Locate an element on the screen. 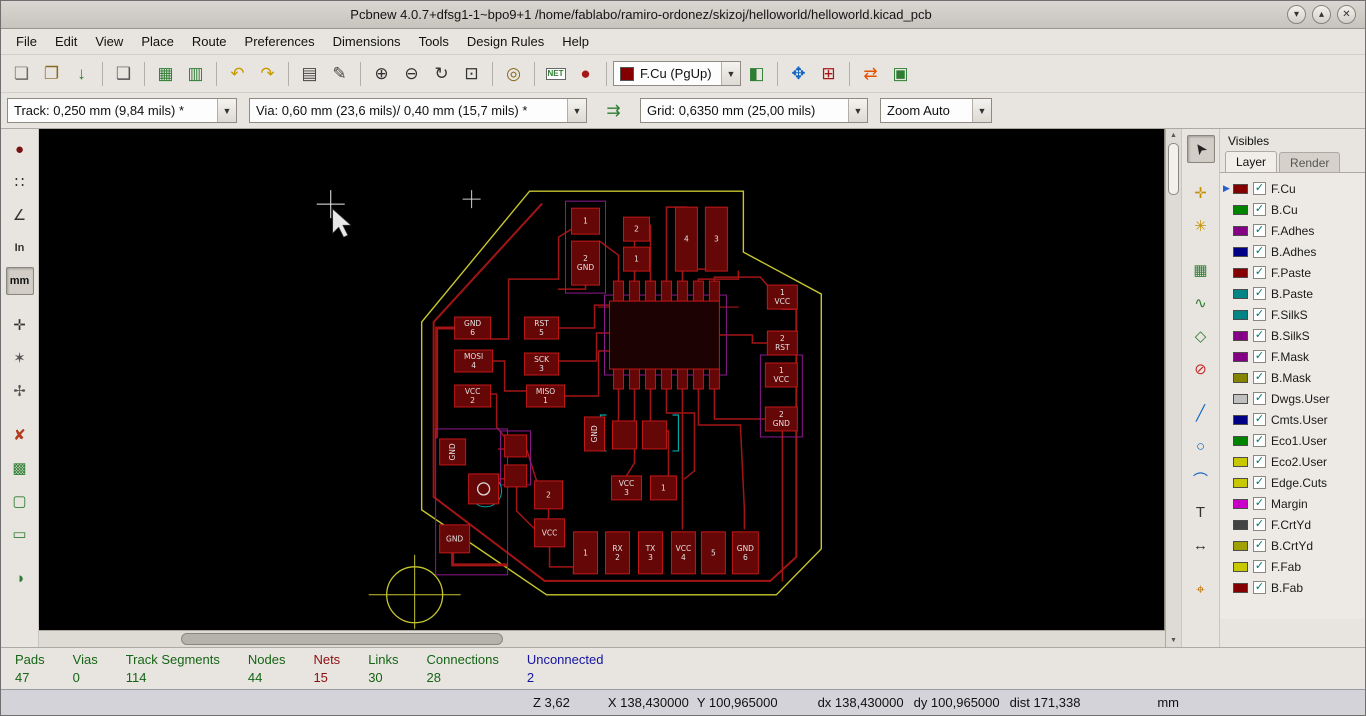 This screenshot has height=716, width=1366. page-settings-icon: ❑ is located at coordinates (123, 73).